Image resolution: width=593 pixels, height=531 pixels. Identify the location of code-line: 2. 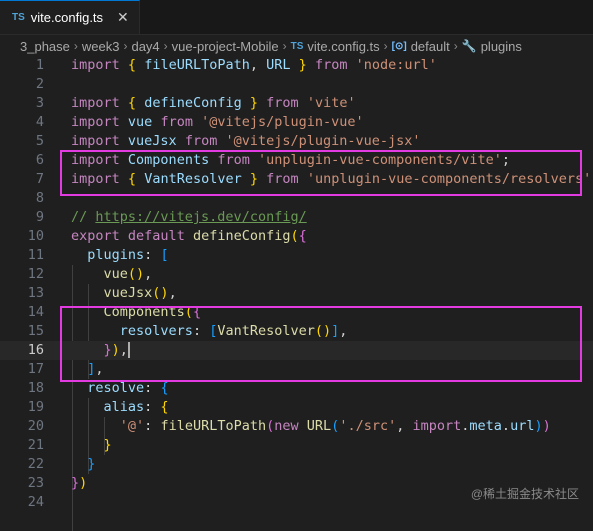
(296, 84).